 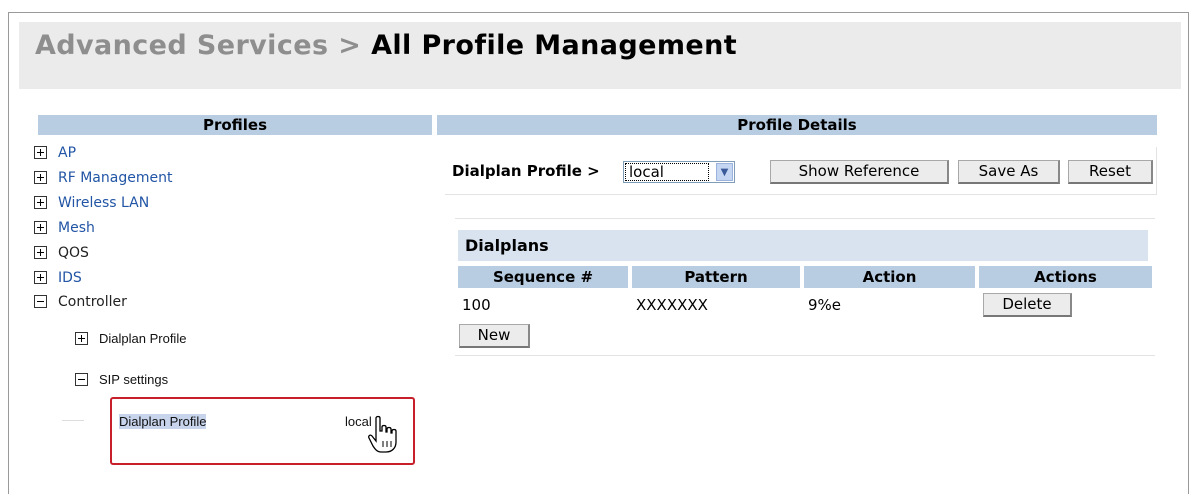 I want to click on chevron-down-icon: ▼, so click(x=724, y=172).